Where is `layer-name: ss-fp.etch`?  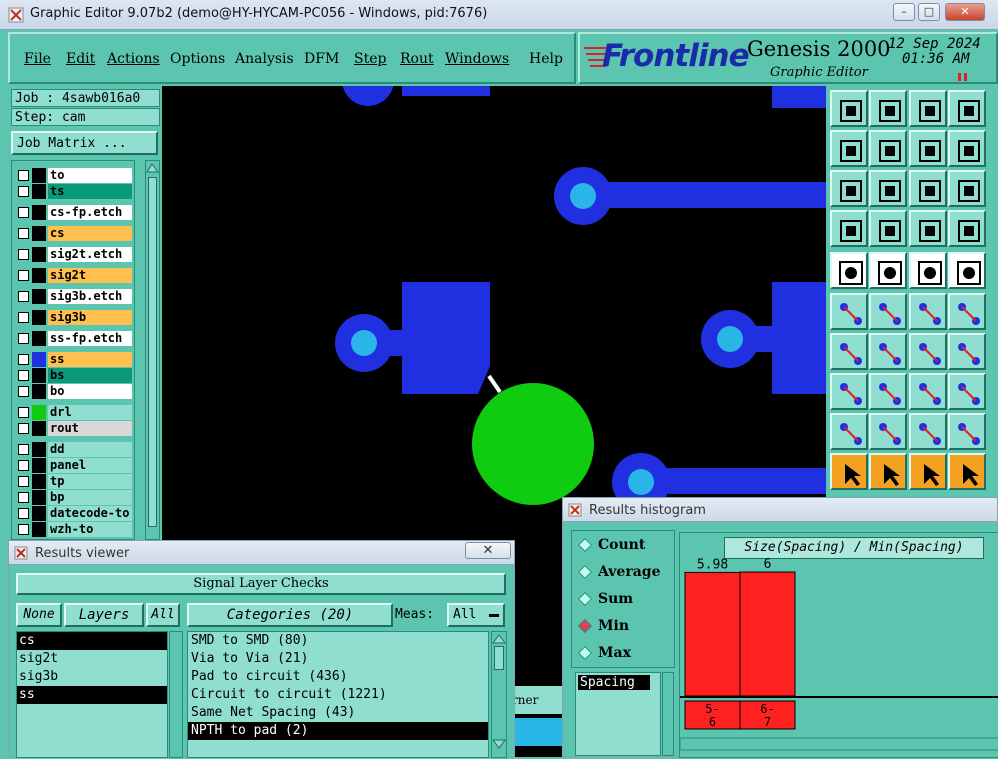 layer-name: ss-fp.etch is located at coordinates (90, 338).